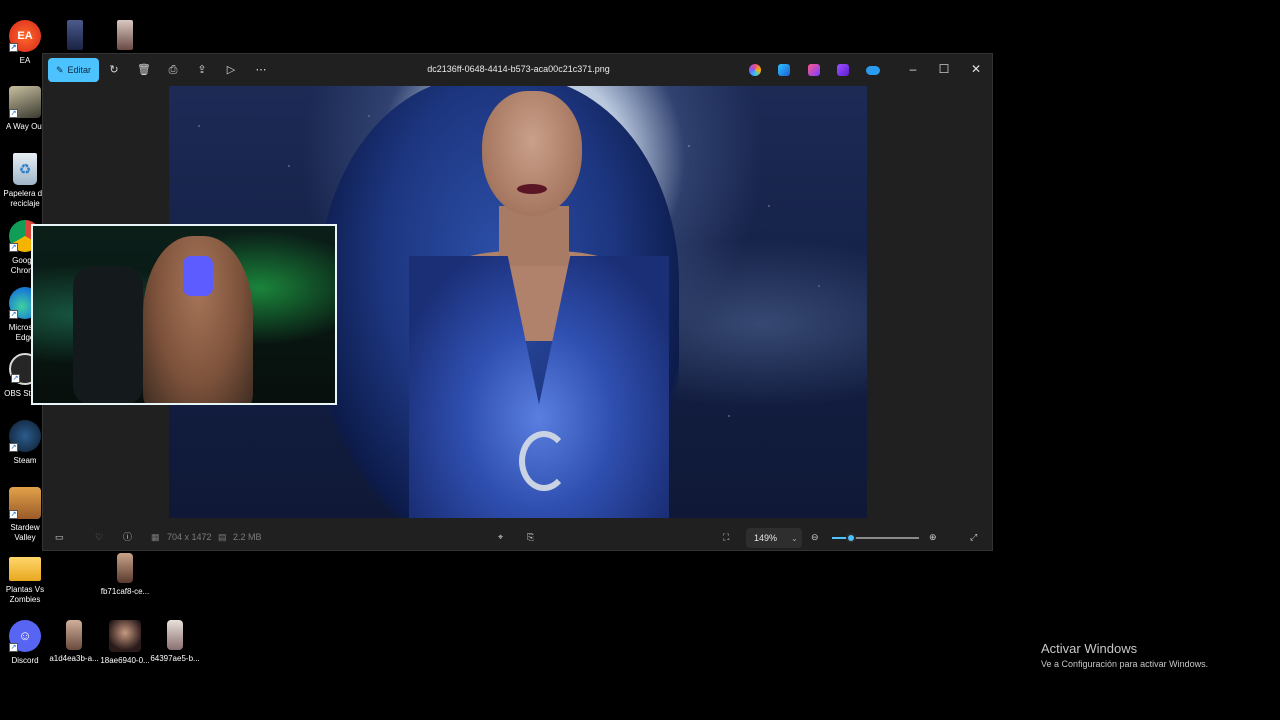  I want to click on copilot-icon, so click(755, 70).